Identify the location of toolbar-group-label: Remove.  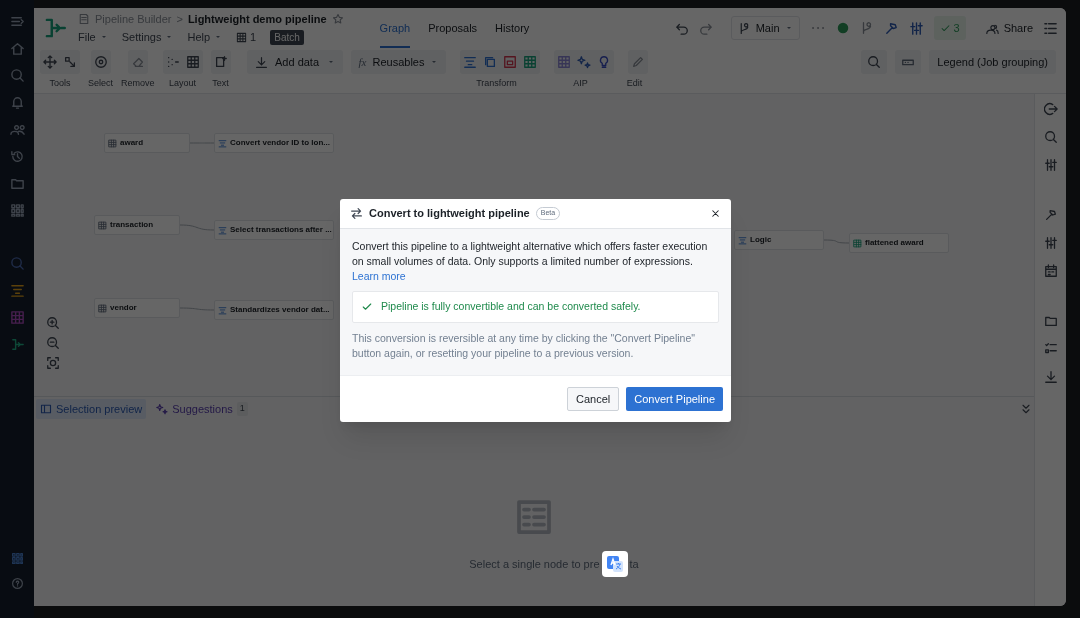
(138, 83).